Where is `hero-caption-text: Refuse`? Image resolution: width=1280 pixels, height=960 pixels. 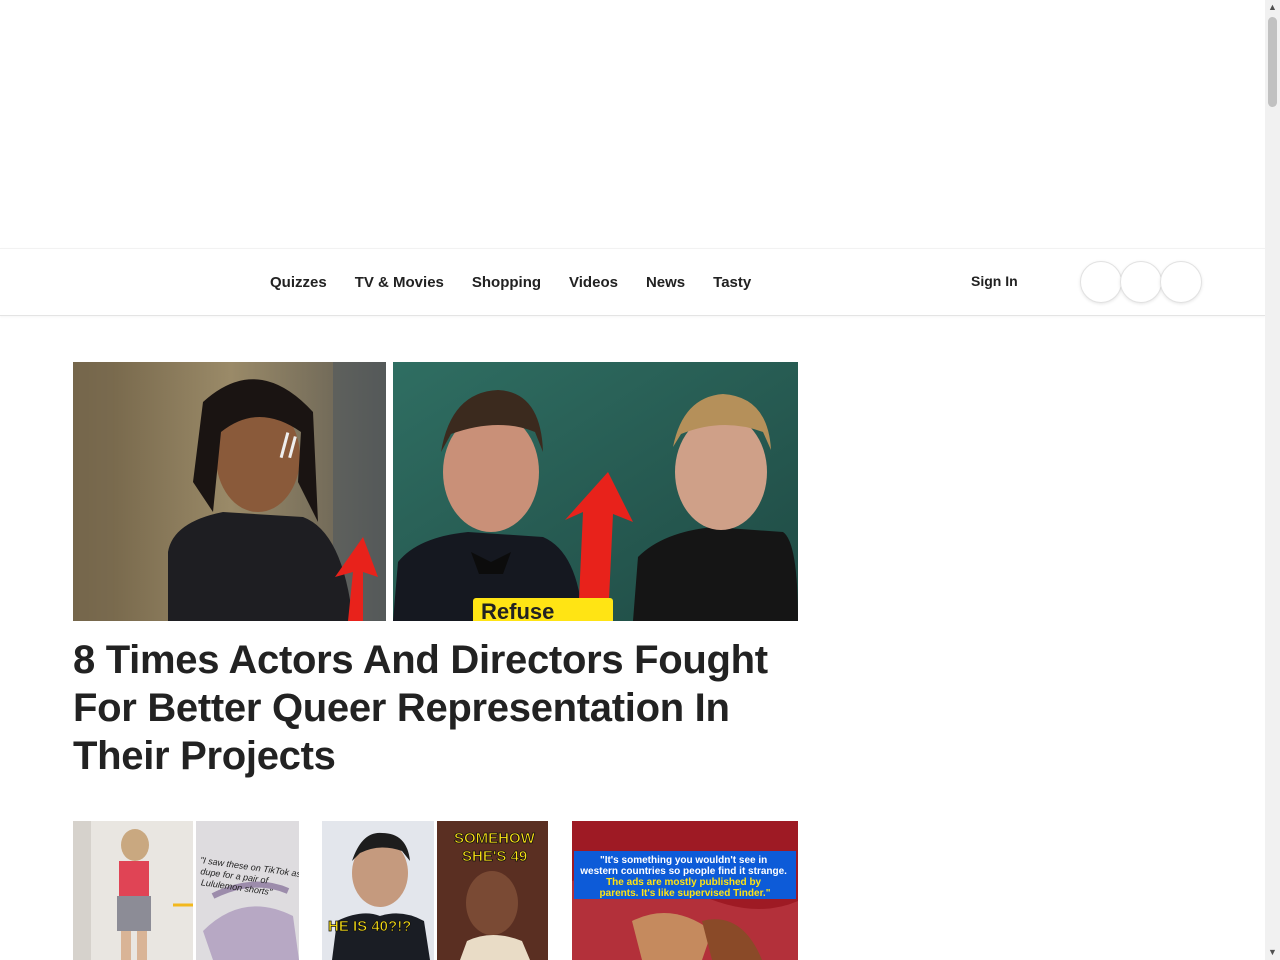
hero-caption-text: Refuse is located at coordinates (517, 610).